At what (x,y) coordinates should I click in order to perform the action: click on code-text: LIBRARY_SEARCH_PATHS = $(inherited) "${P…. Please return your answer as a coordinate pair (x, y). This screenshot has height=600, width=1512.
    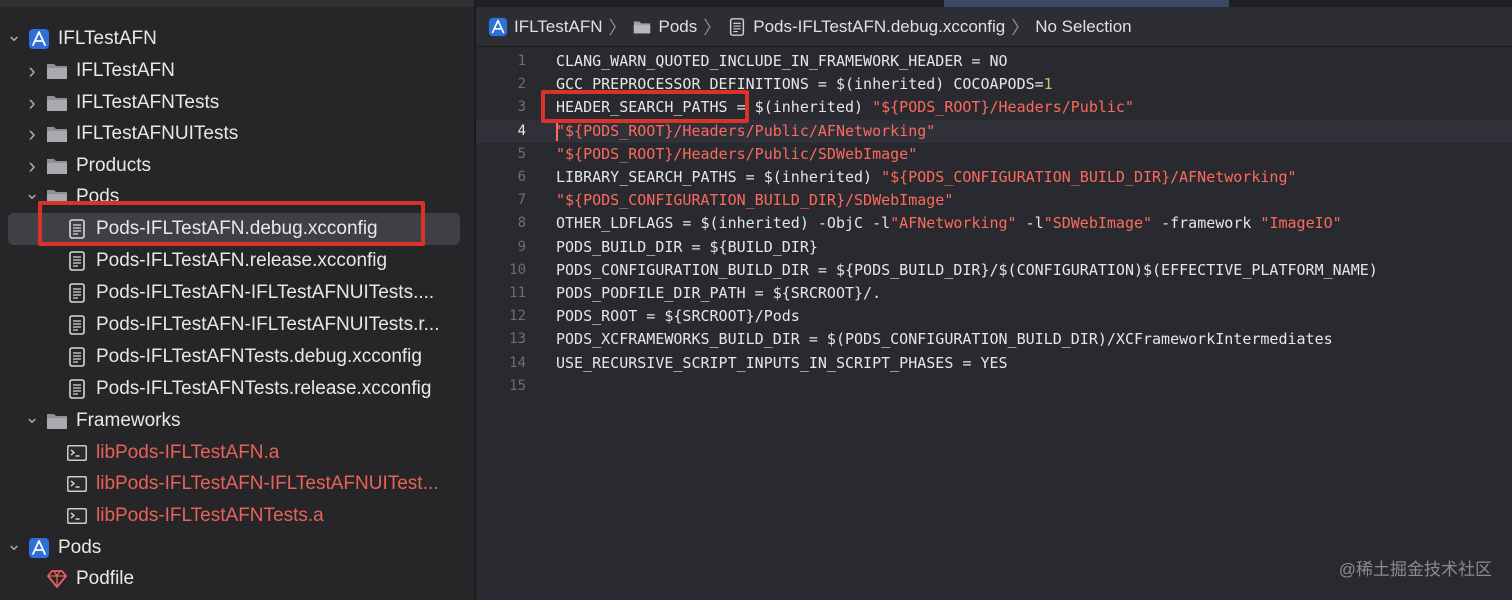
    Looking at the image, I should click on (926, 177).